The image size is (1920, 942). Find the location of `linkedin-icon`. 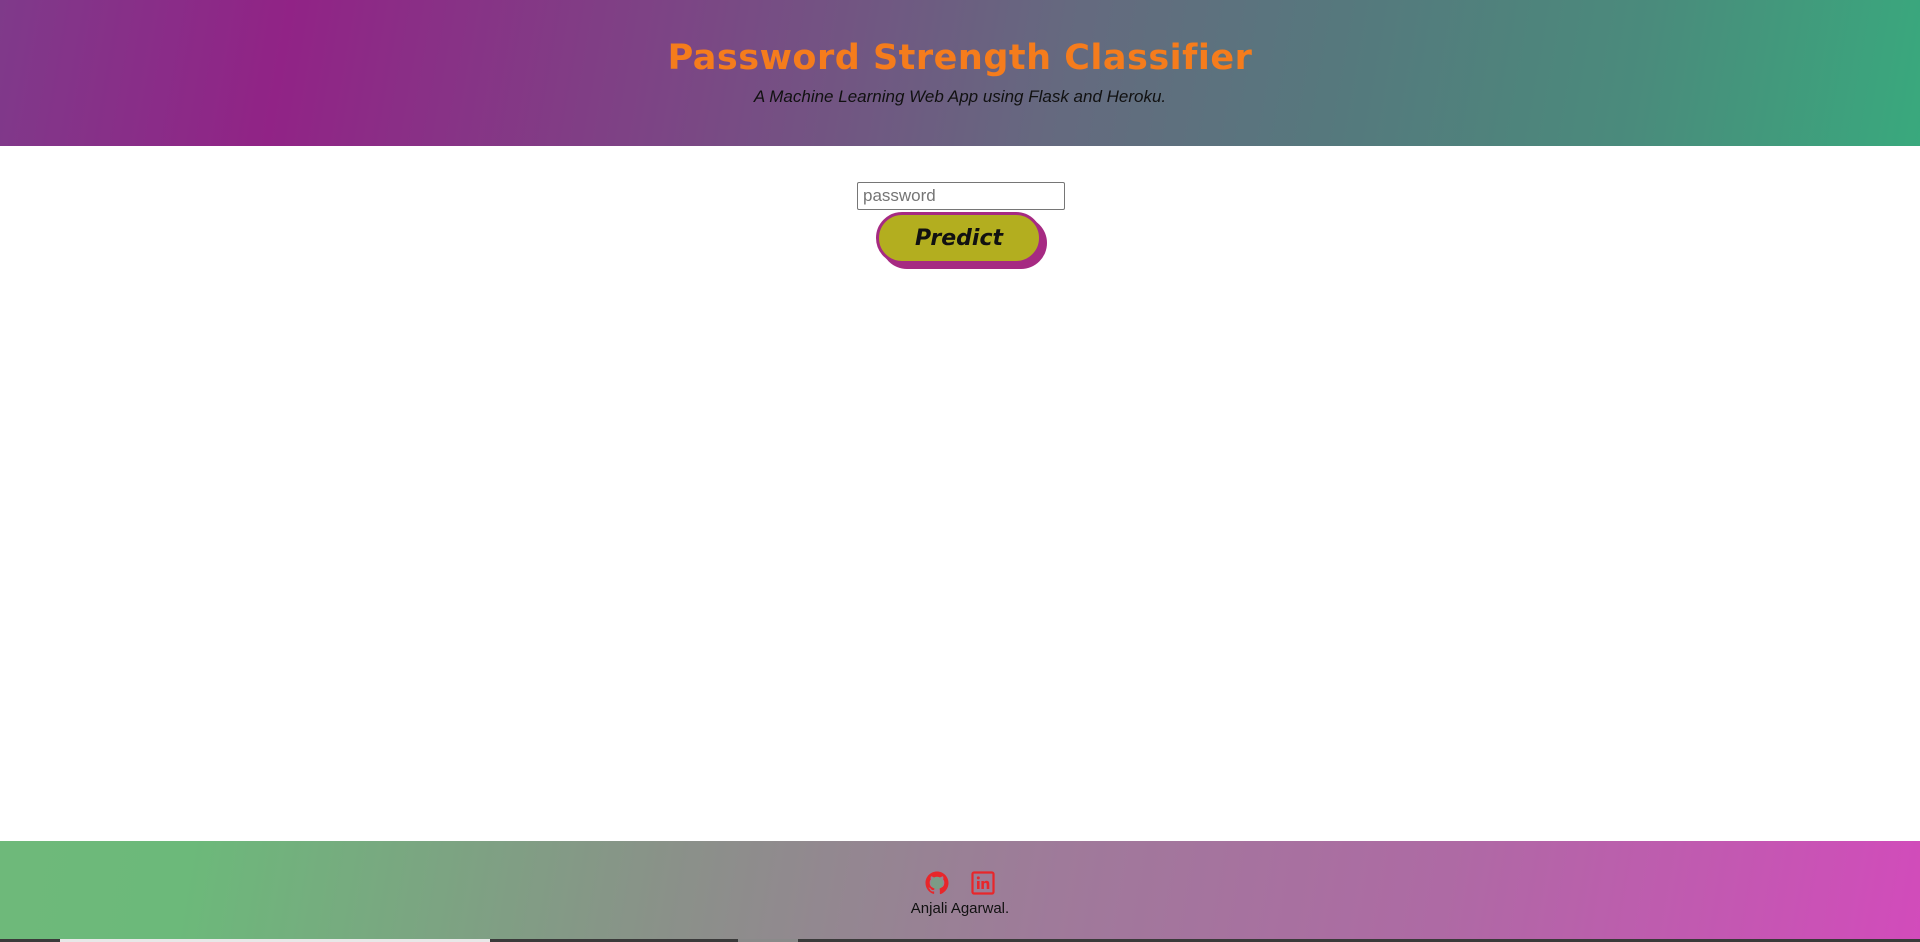

linkedin-icon is located at coordinates (983, 883).